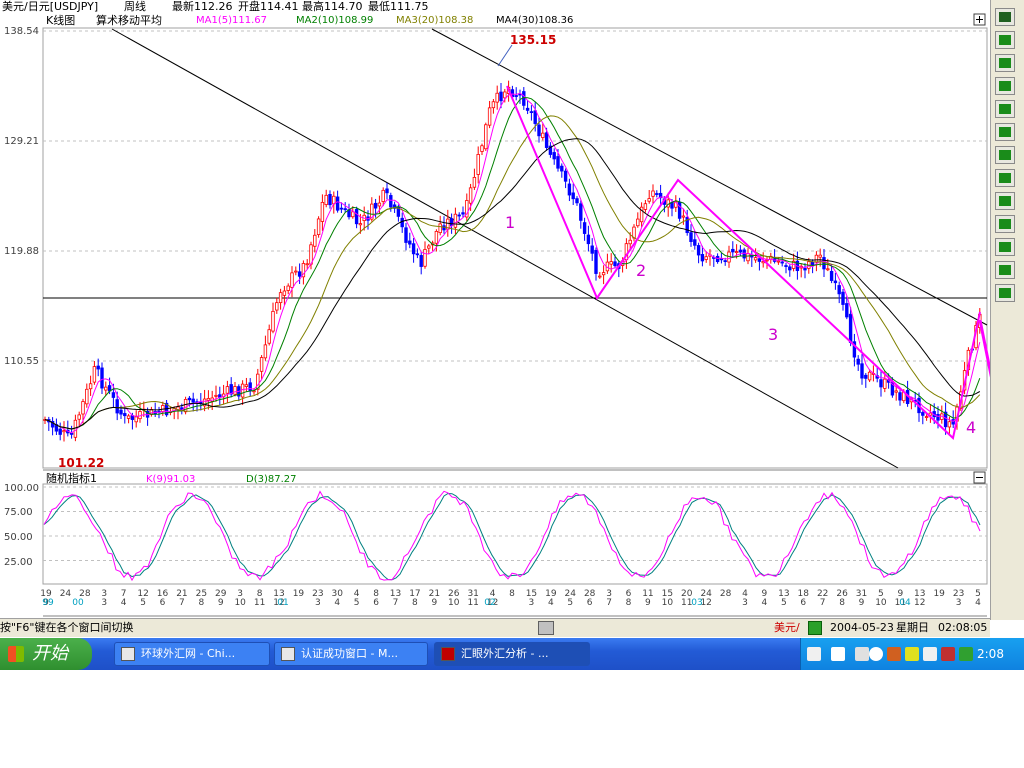 Image resolution: width=1024 pixels, height=768 pixels. I want to click on collapse-panel-button, so click(979, 477).